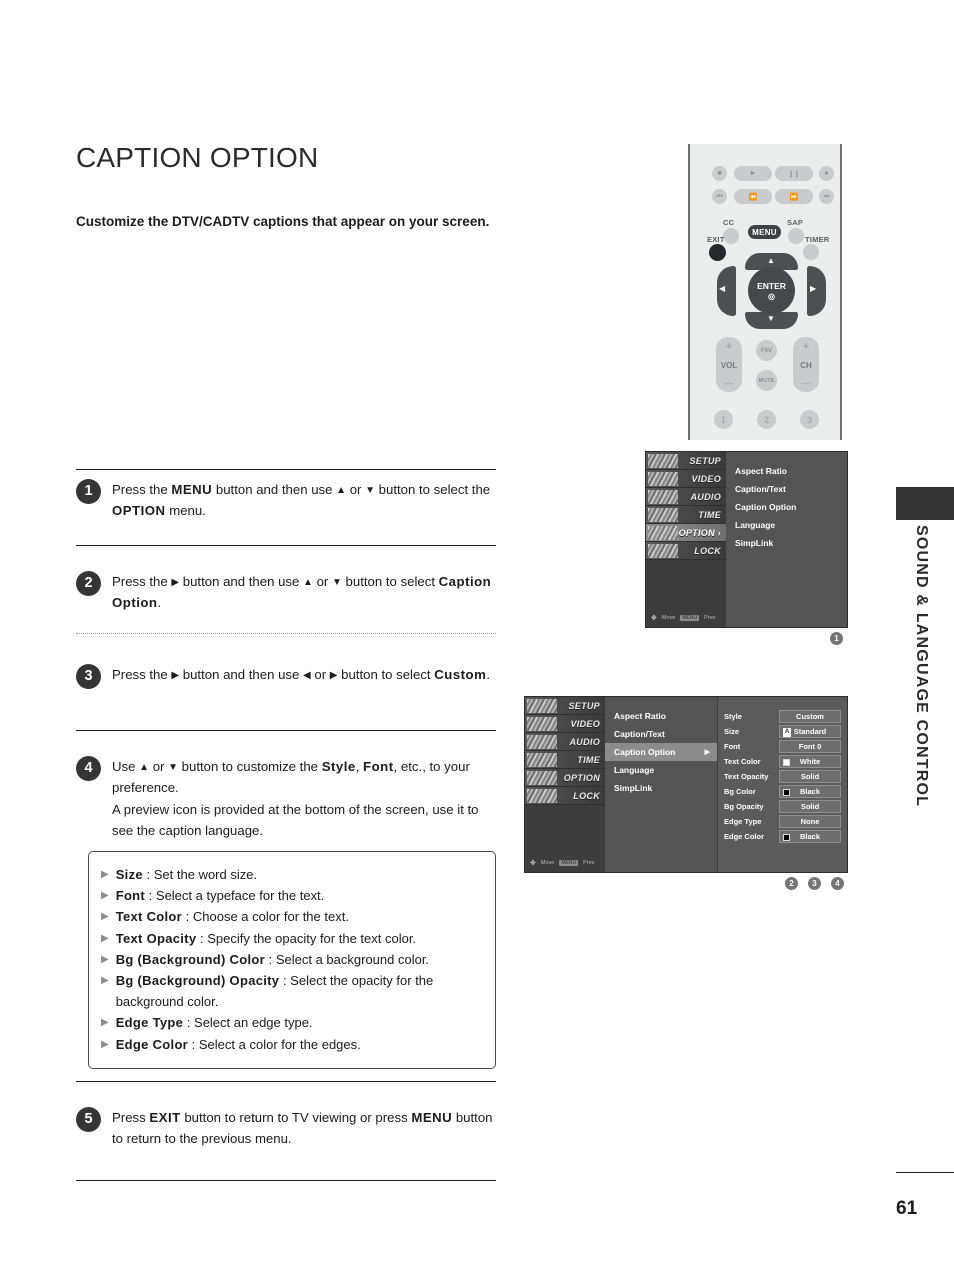 Image resolution: width=954 pixels, height=1272 pixels. I want to click on section-tab-marker, so click(925, 503).